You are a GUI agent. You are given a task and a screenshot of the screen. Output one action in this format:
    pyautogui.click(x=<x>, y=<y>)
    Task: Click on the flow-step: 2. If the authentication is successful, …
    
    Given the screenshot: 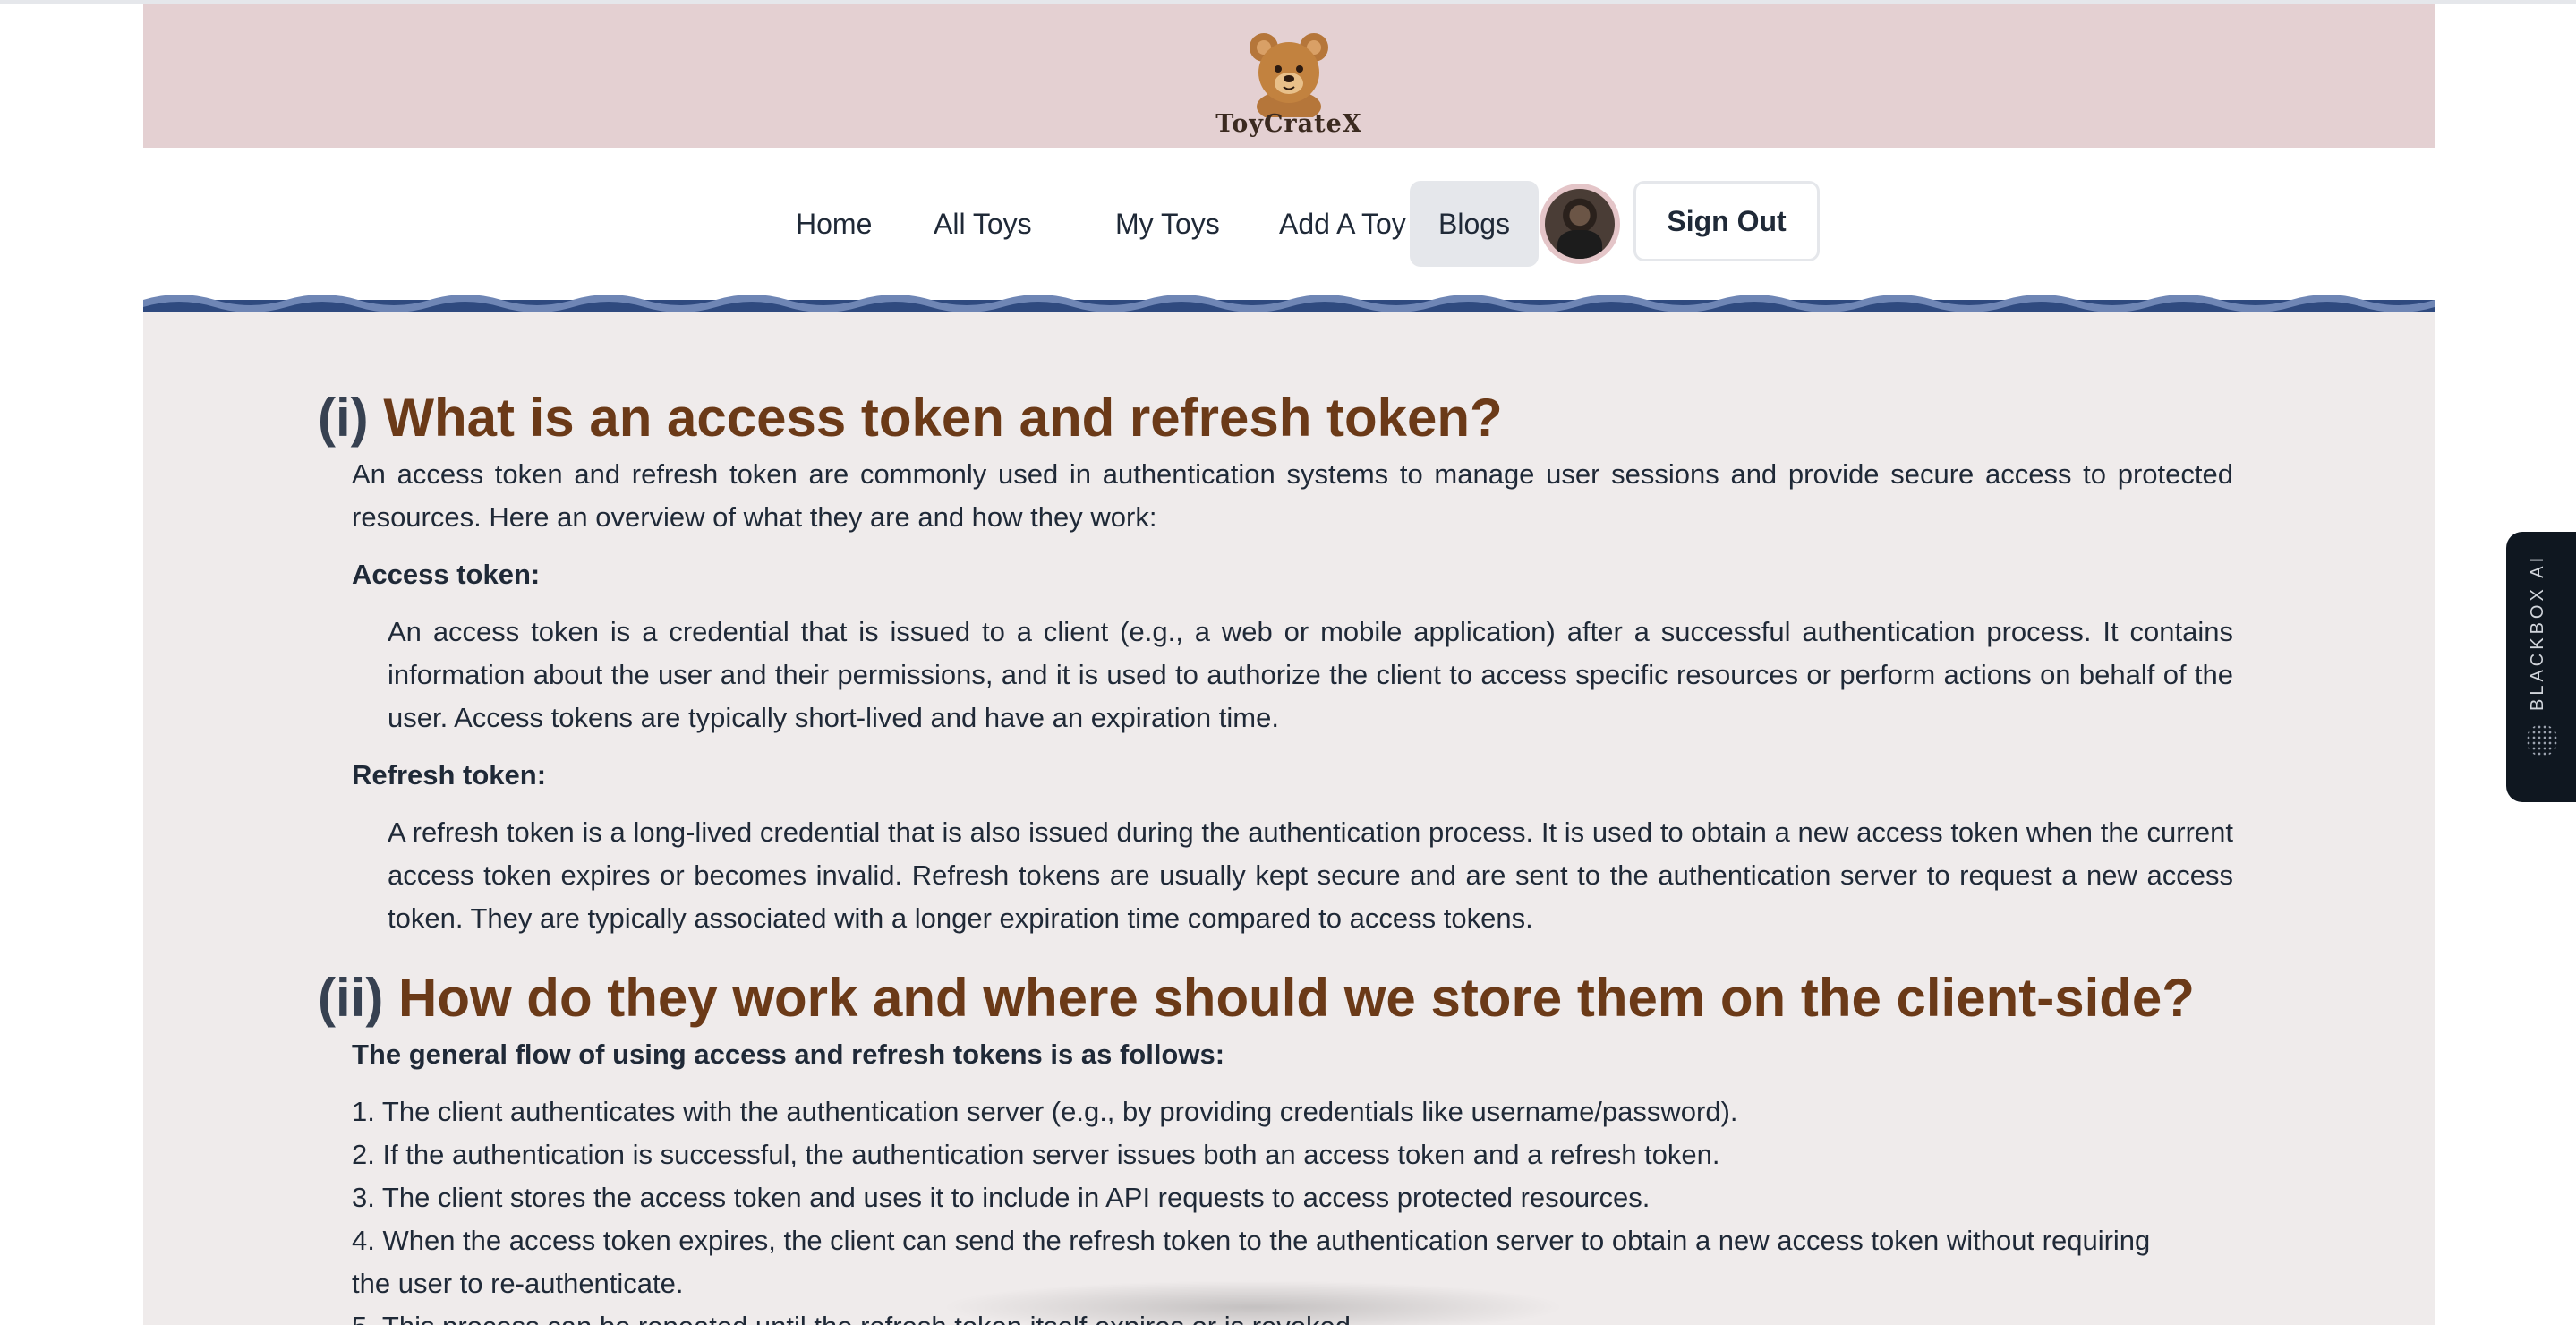 What is the action you would take?
    pyautogui.click(x=1036, y=1154)
    